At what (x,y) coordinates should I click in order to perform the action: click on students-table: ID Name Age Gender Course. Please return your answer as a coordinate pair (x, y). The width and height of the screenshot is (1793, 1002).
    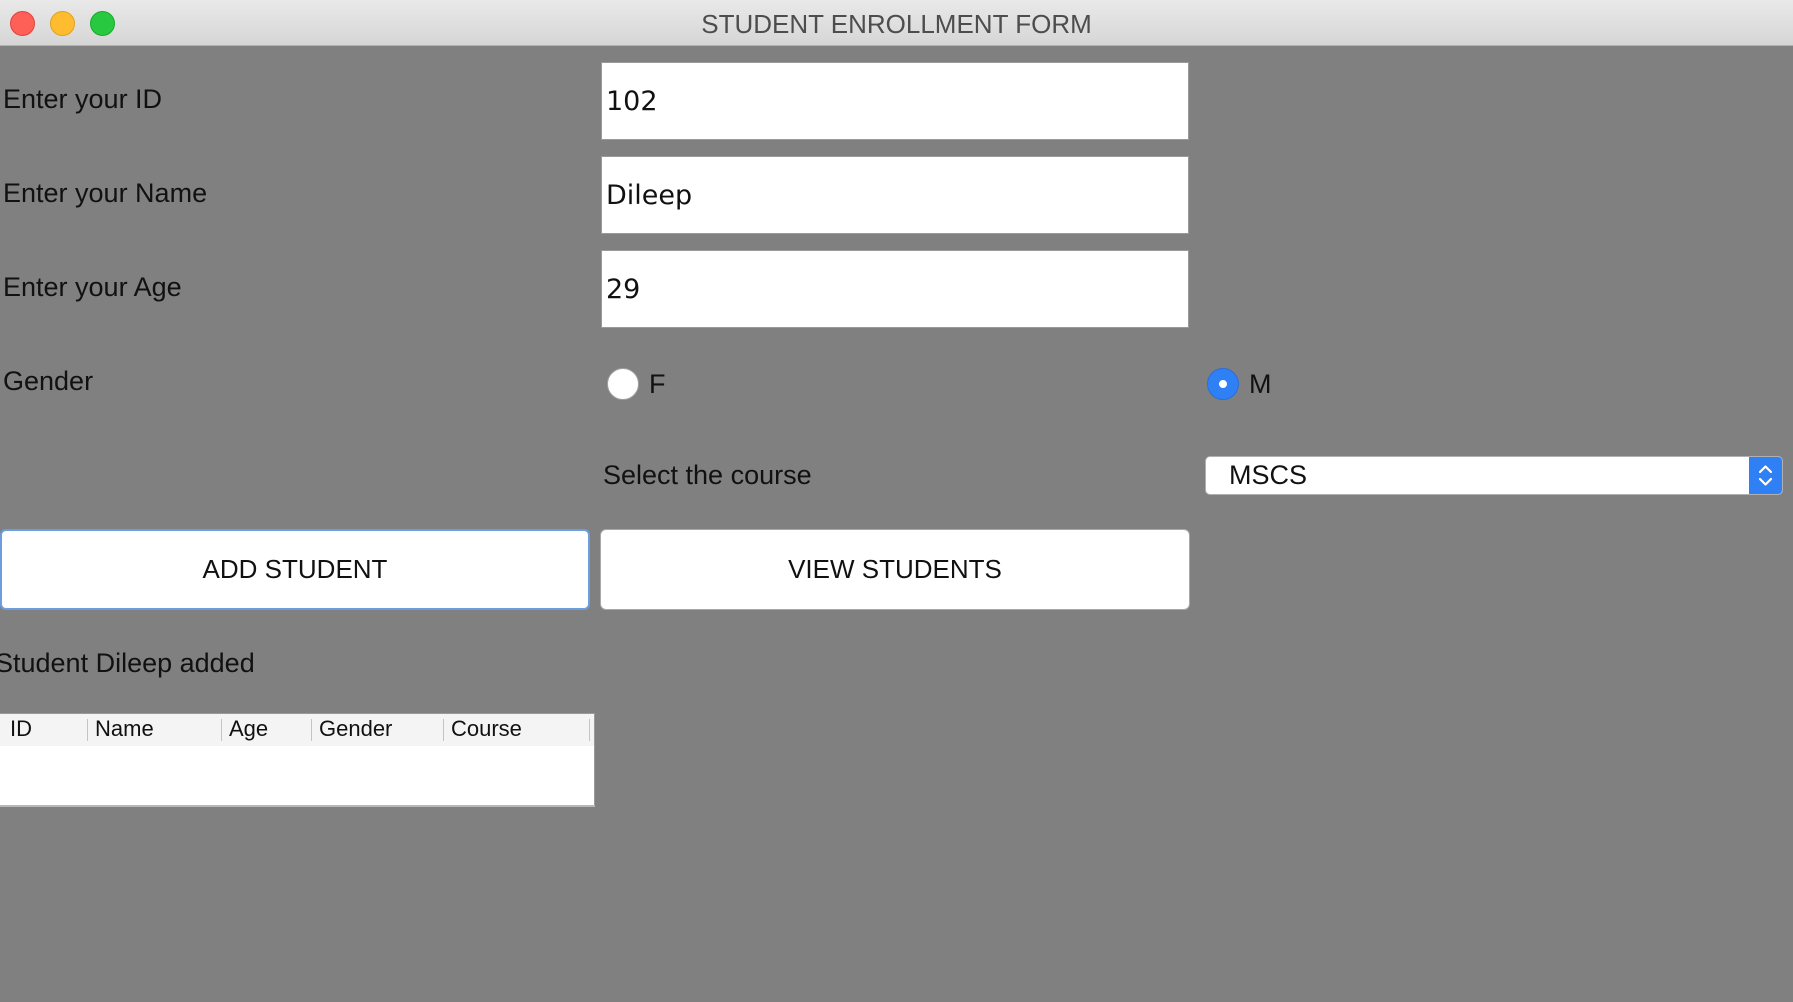
    Looking at the image, I should click on (297, 759).